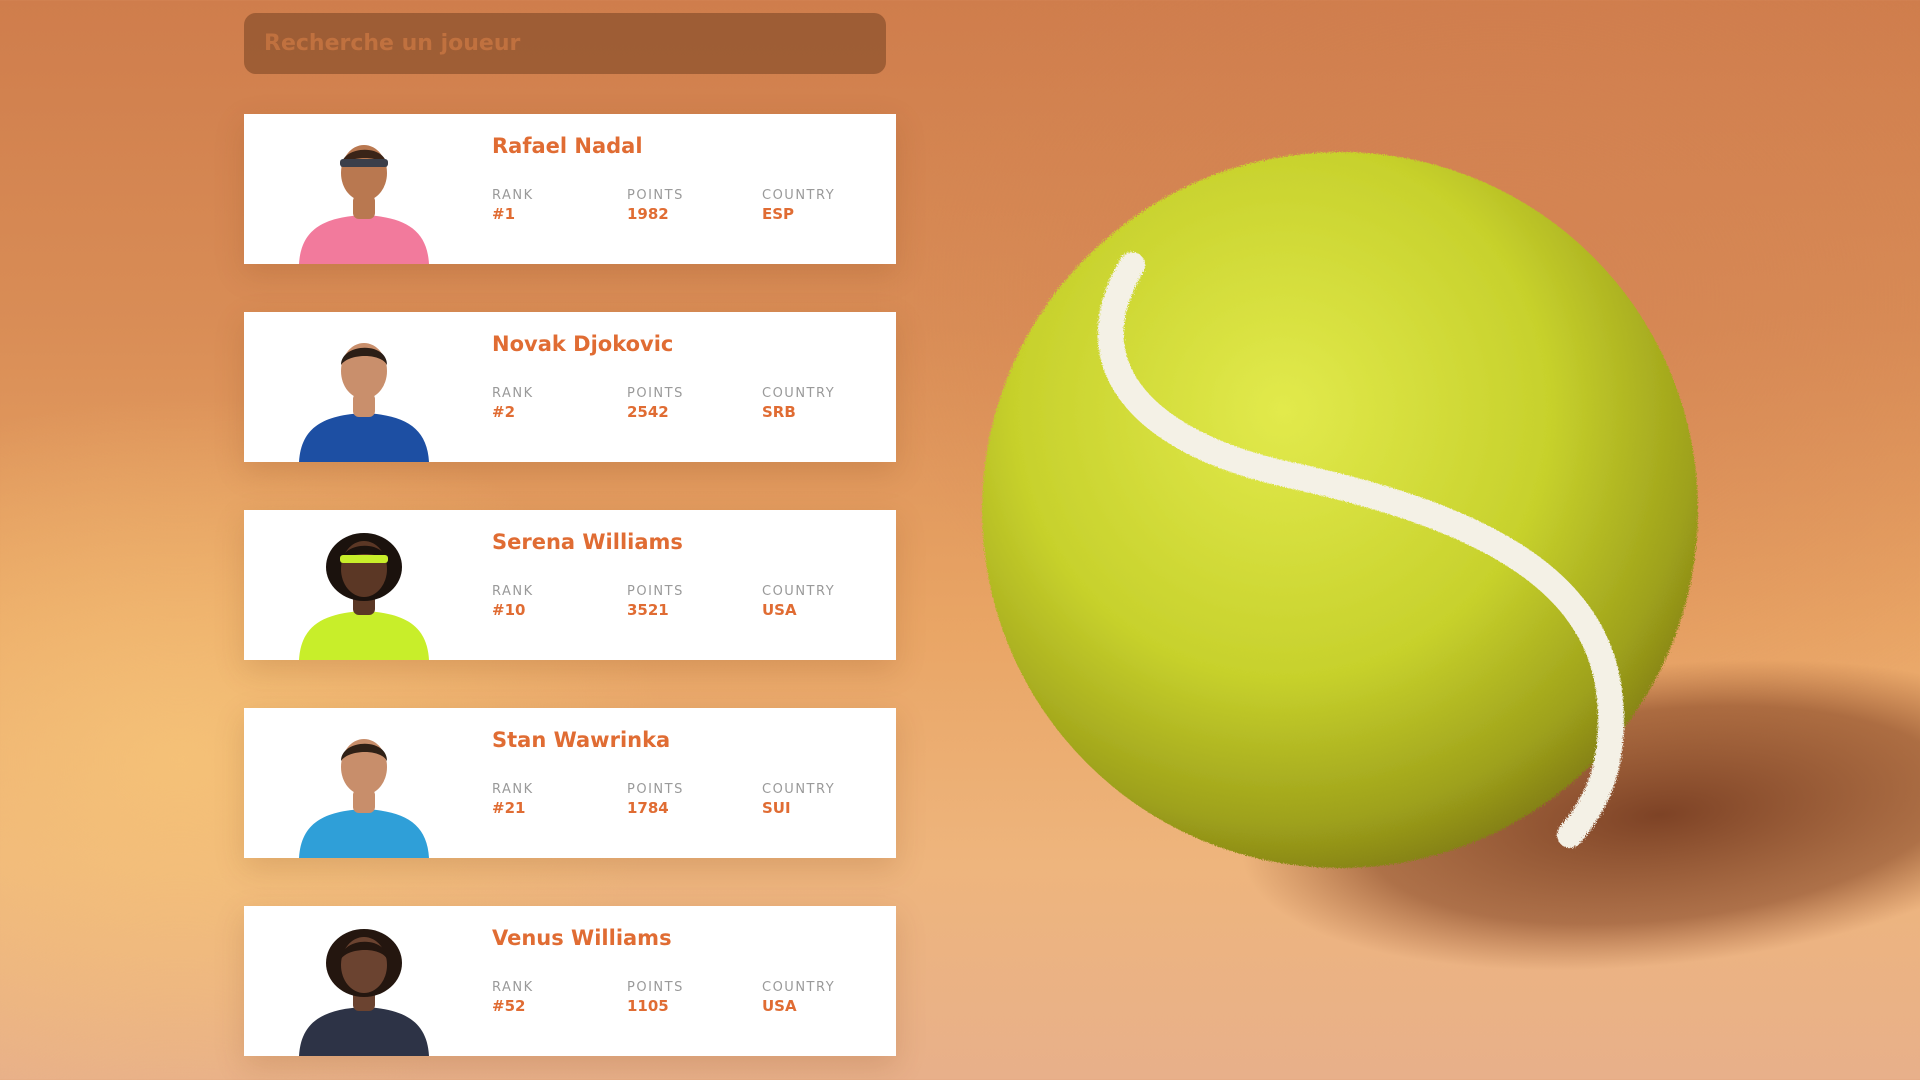 Image resolution: width=1920 pixels, height=1080 pixels. I want to click on points-stat: POINTS 1784, so click(655, 800).